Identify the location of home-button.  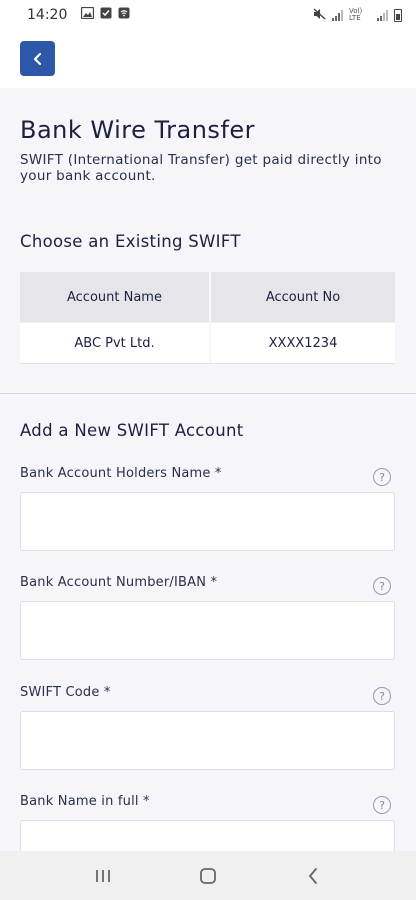
(208, 876).